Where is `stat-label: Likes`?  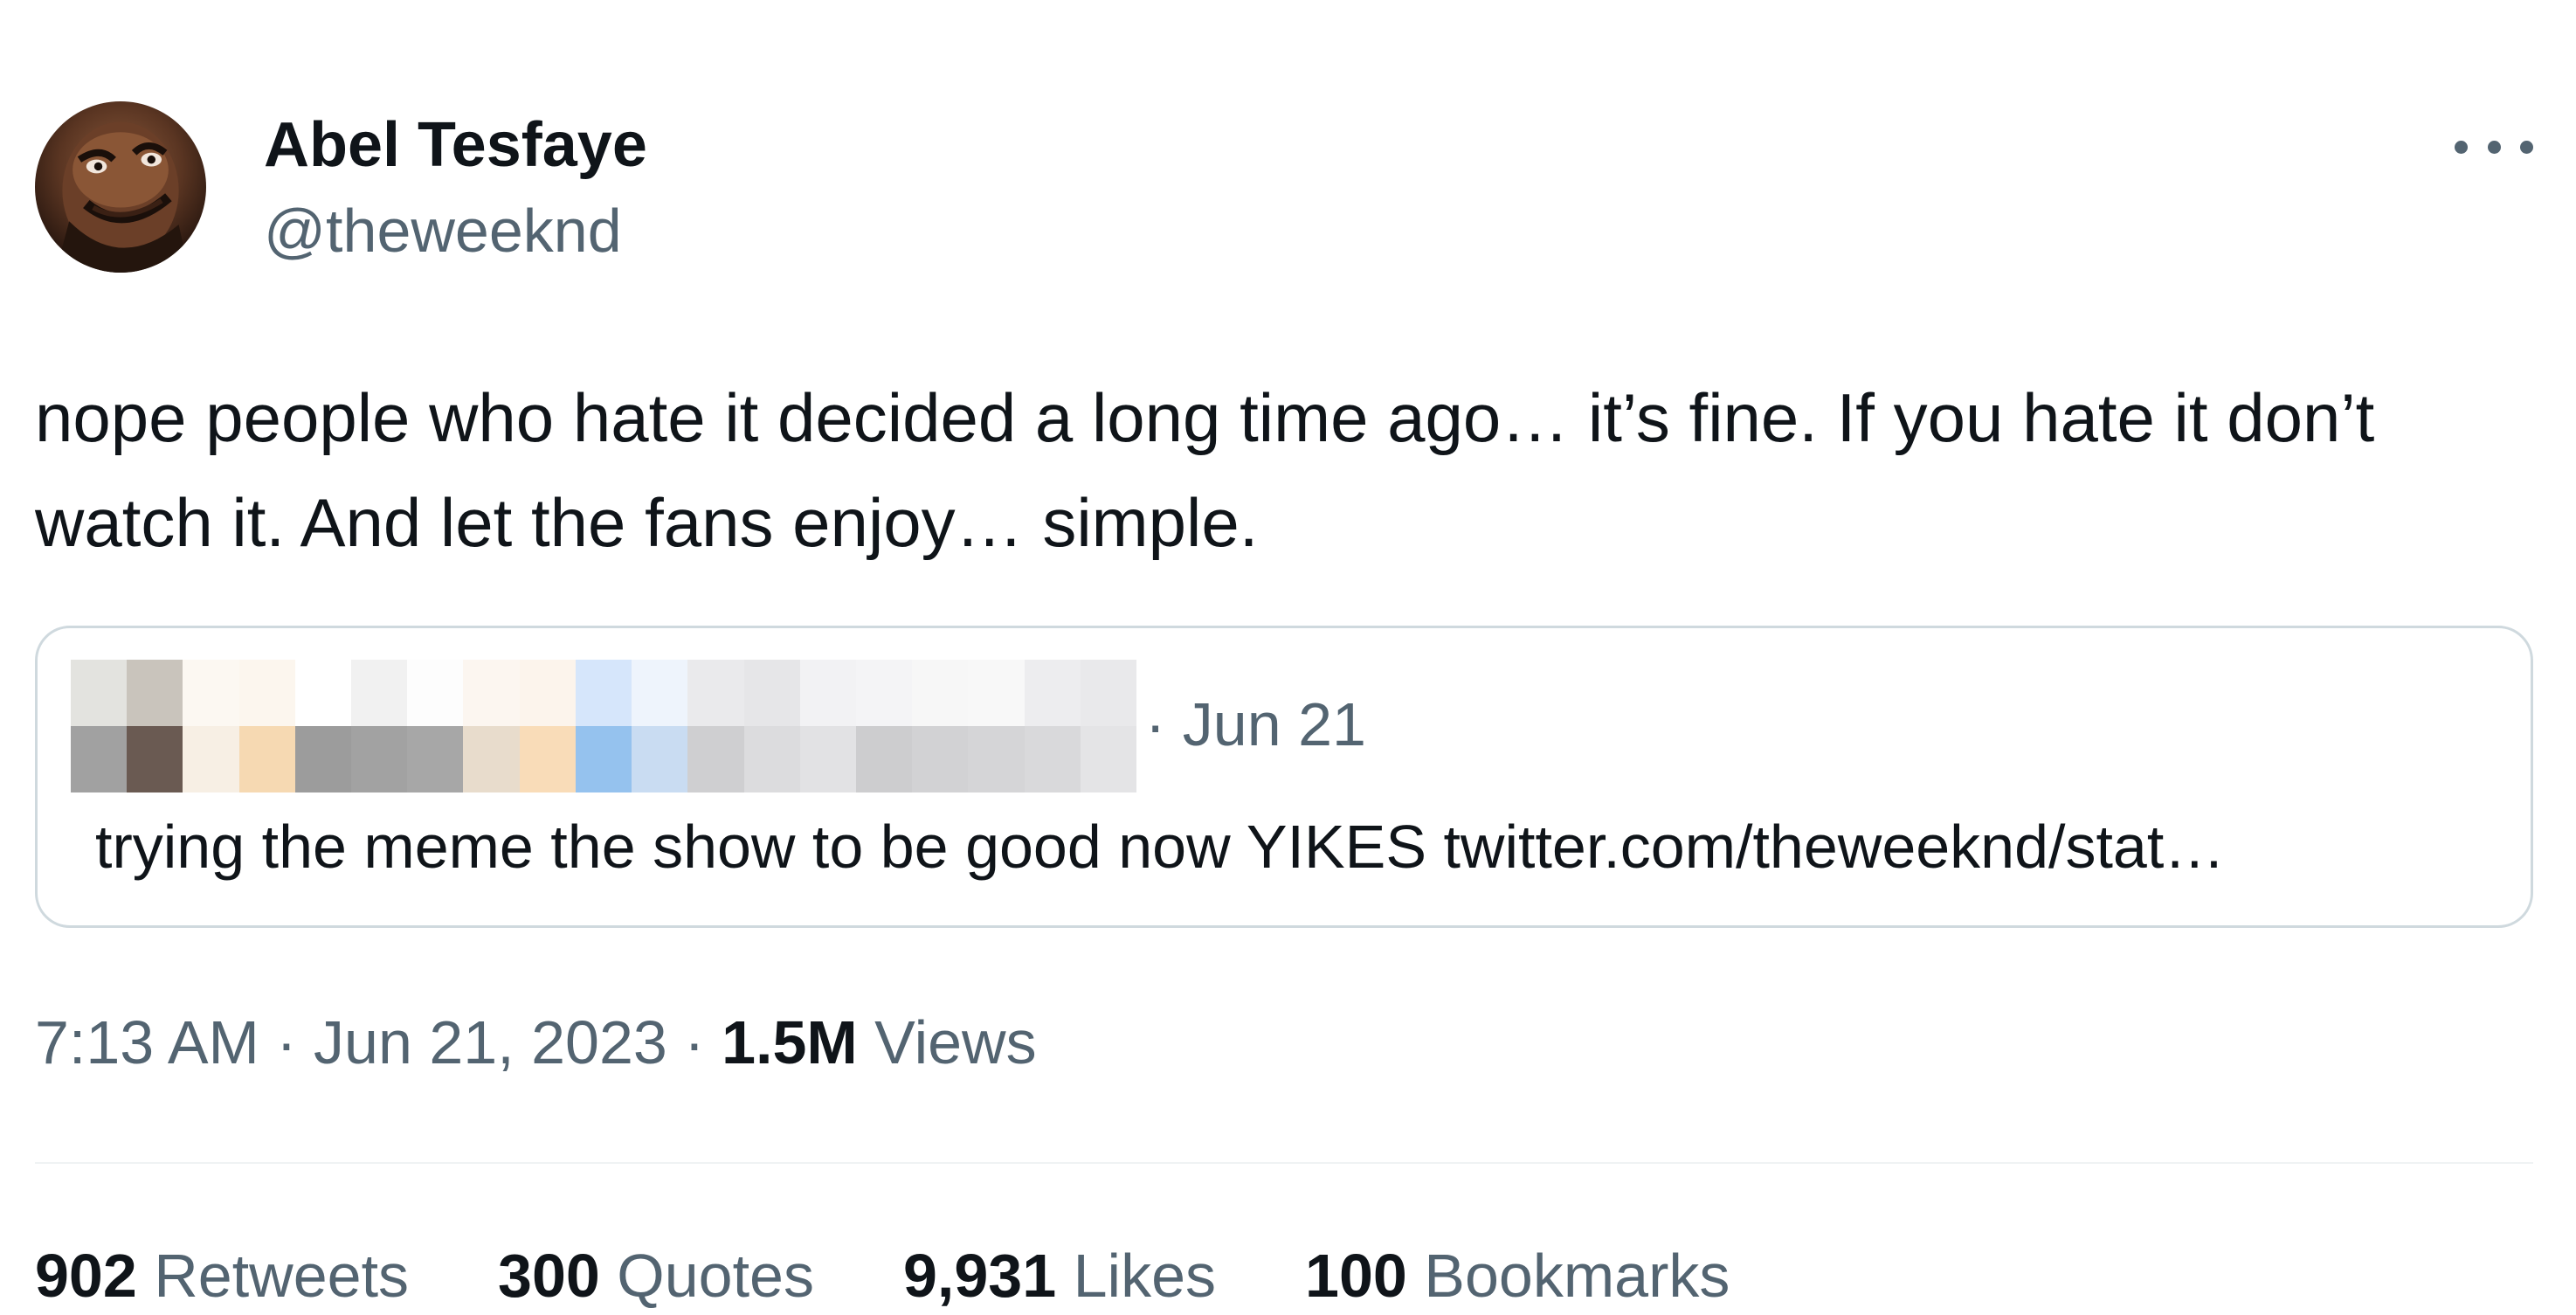 stat-label: Likes is located at coordinates (1145, 1276).